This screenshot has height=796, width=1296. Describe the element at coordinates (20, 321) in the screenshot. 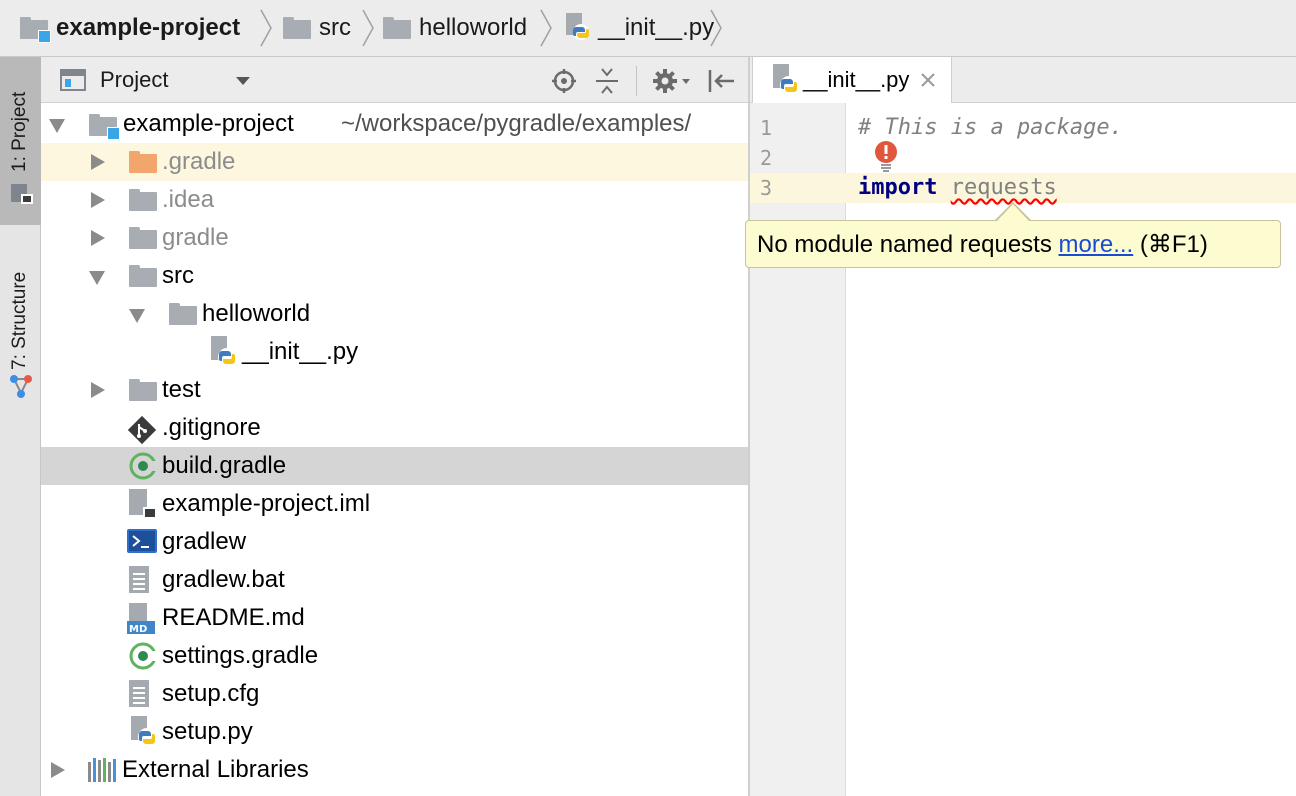

I see `tool-window-structure-button: 7: Structure` at that location.